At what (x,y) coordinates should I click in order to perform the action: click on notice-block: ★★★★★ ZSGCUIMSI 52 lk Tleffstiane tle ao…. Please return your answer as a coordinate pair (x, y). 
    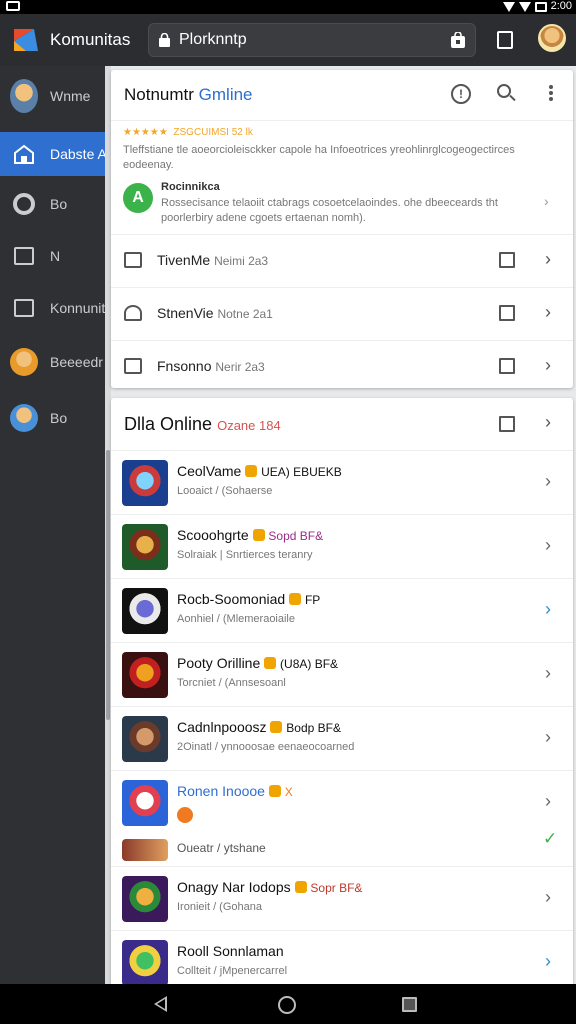
    Looking at the image, I should click on (342, 177).